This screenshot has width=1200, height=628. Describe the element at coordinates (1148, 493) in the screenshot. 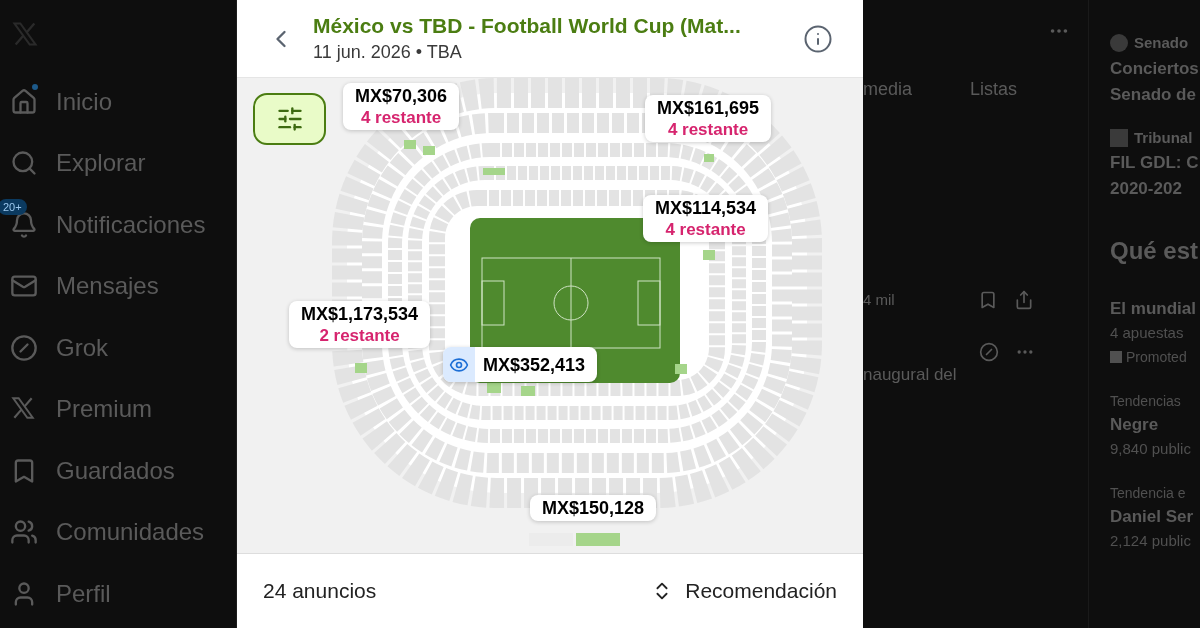

I see `trend-context: Tendencia e` at that location.